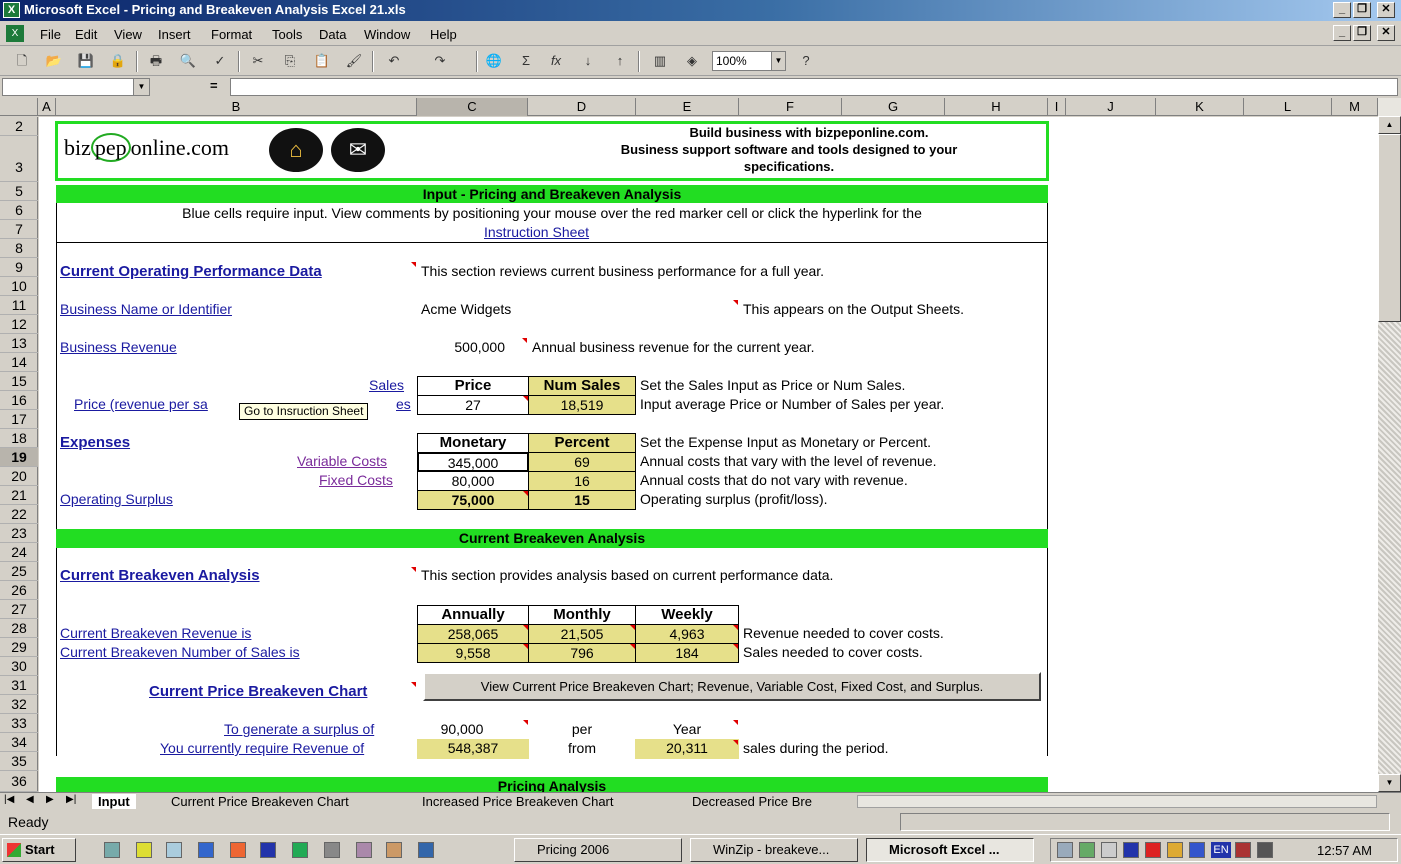  Describe the element at coordinates (260, 801) in the screenshot. I see `tab-current-price-breakeven-chart: Current Price Breakeven Chart` at that location.